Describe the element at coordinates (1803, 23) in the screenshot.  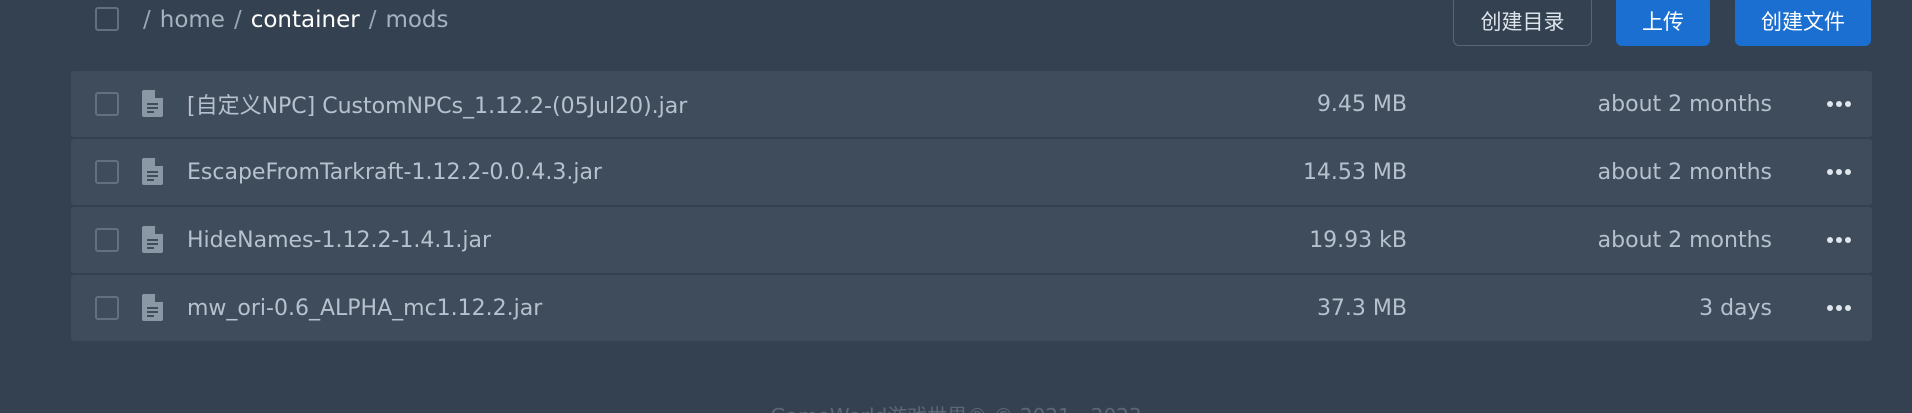
I see `create-file-button: 创建文件` at that location.